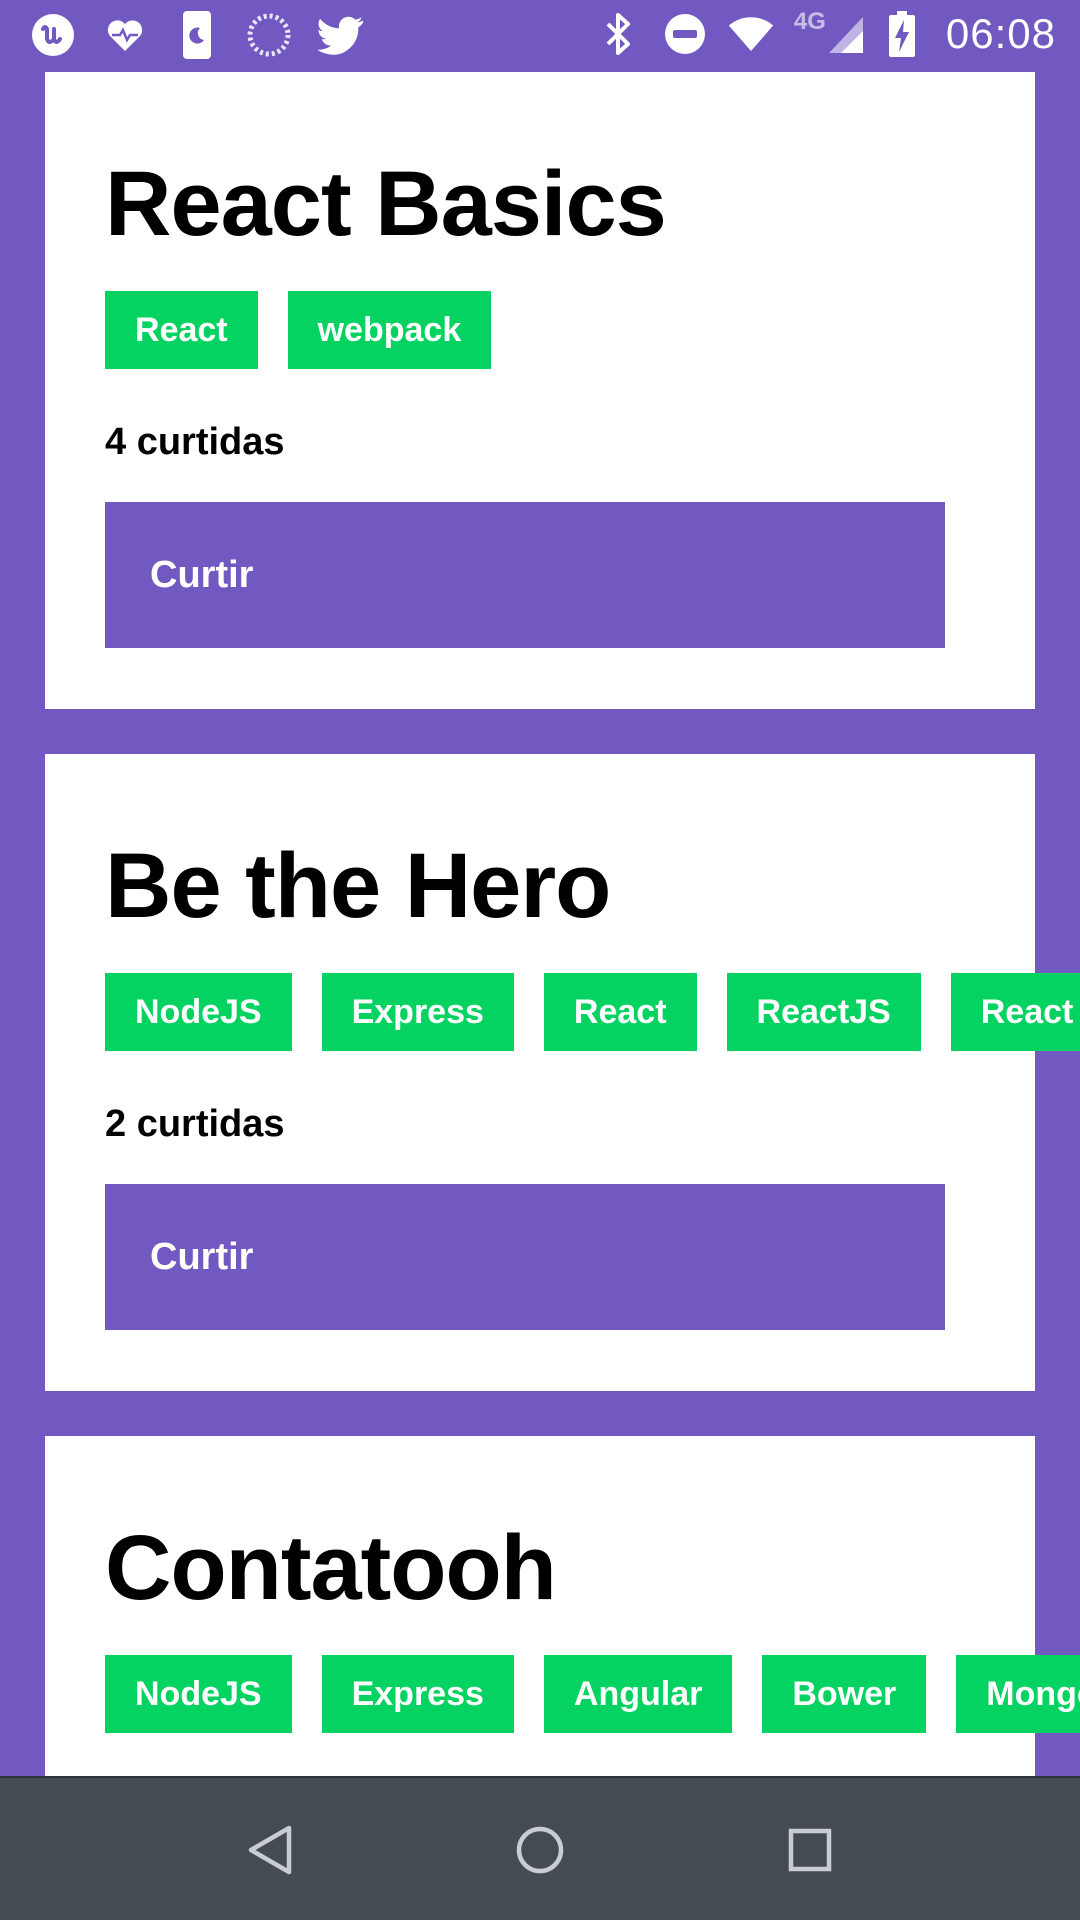 The width and height of the screenshot is (1080, 1920). Describe the element at coordinates (846, 35) in the screenshot. I see `cell-signal-icon` at that location.